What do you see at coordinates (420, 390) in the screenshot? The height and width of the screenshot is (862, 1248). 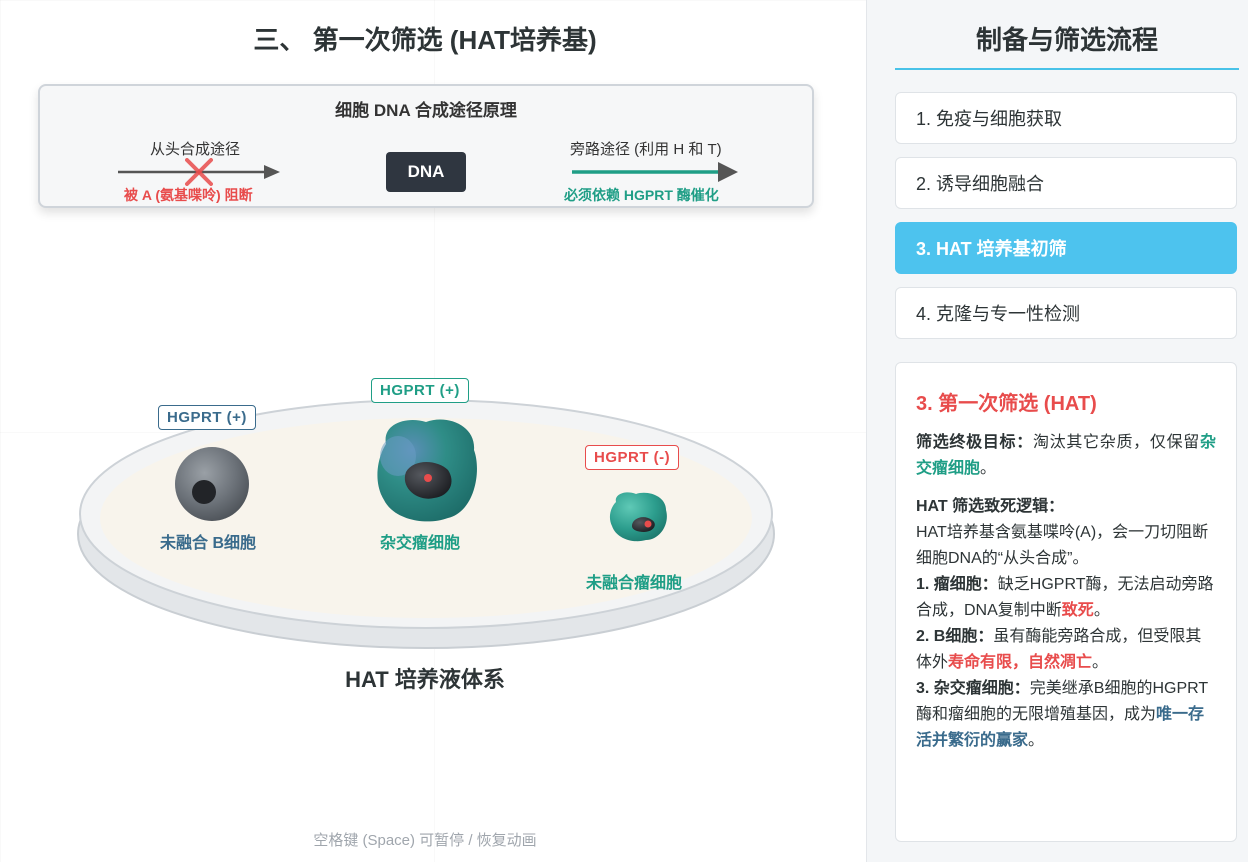 I see `hgprt-tag-hybridoma: HGPRT (+)` at bounding box center [420, 390].